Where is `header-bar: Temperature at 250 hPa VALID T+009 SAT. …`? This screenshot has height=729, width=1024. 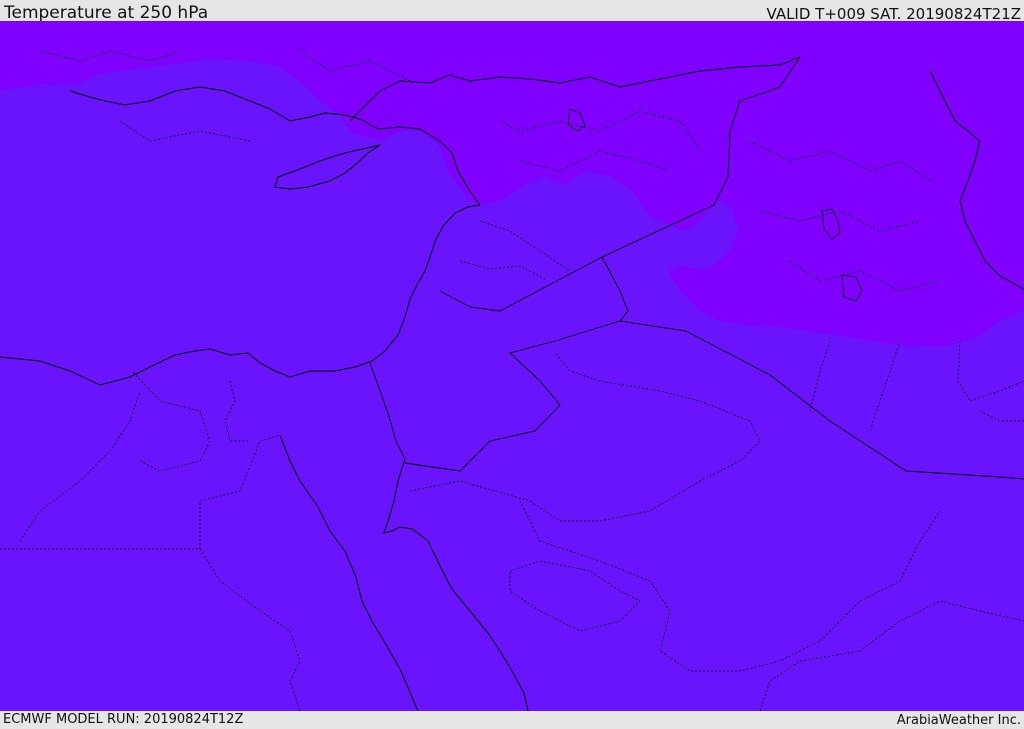 header-bar: Temperature at 250 hPa VALID T+009 SAT. … is located at coordinates (512, 11).